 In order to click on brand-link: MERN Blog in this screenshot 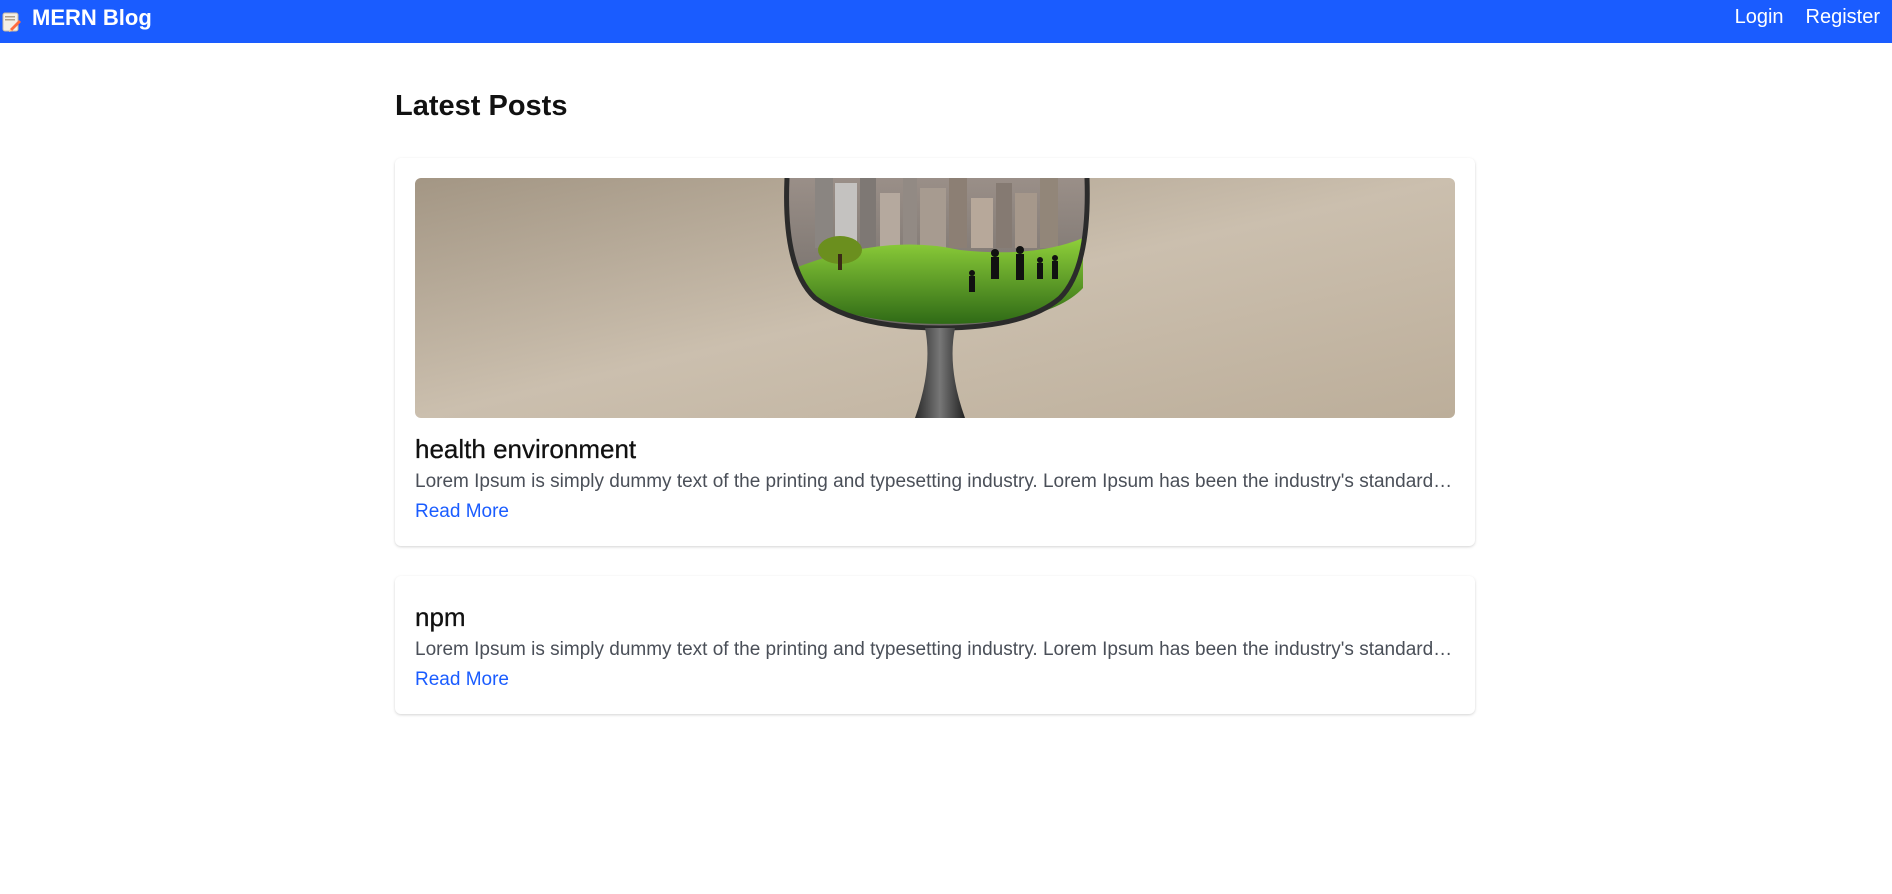, I will do `click(77, 19)`.